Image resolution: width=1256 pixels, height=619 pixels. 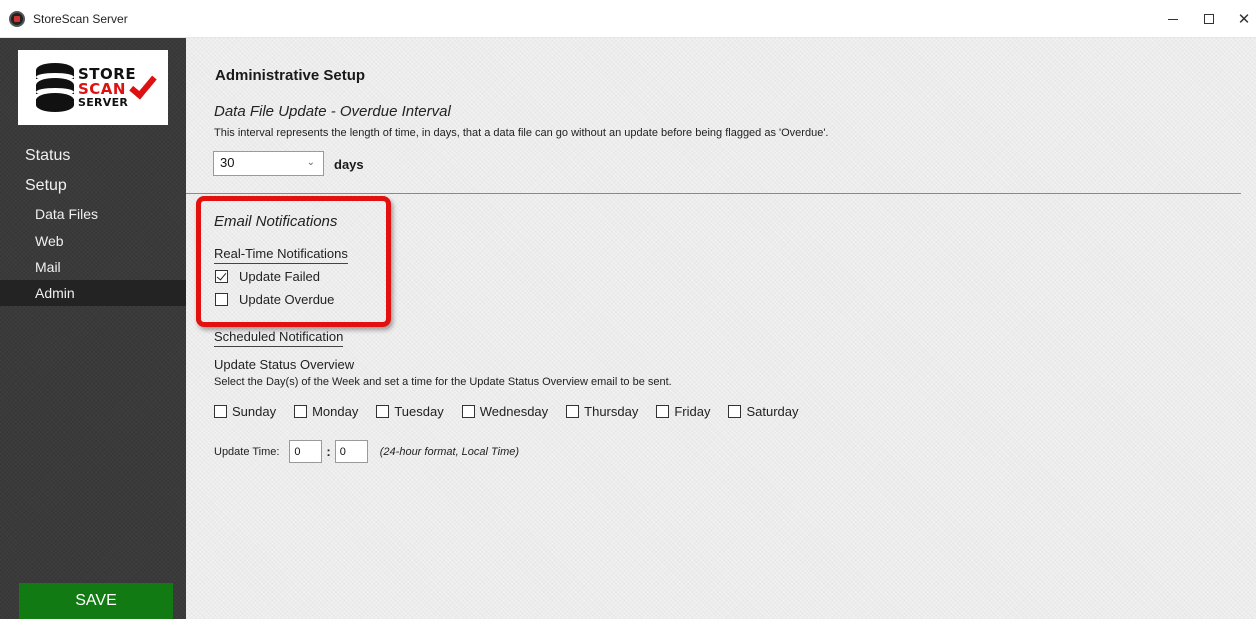 I want to click on sidebar-item-data-files: Data Files, so click(x=93, y=214).